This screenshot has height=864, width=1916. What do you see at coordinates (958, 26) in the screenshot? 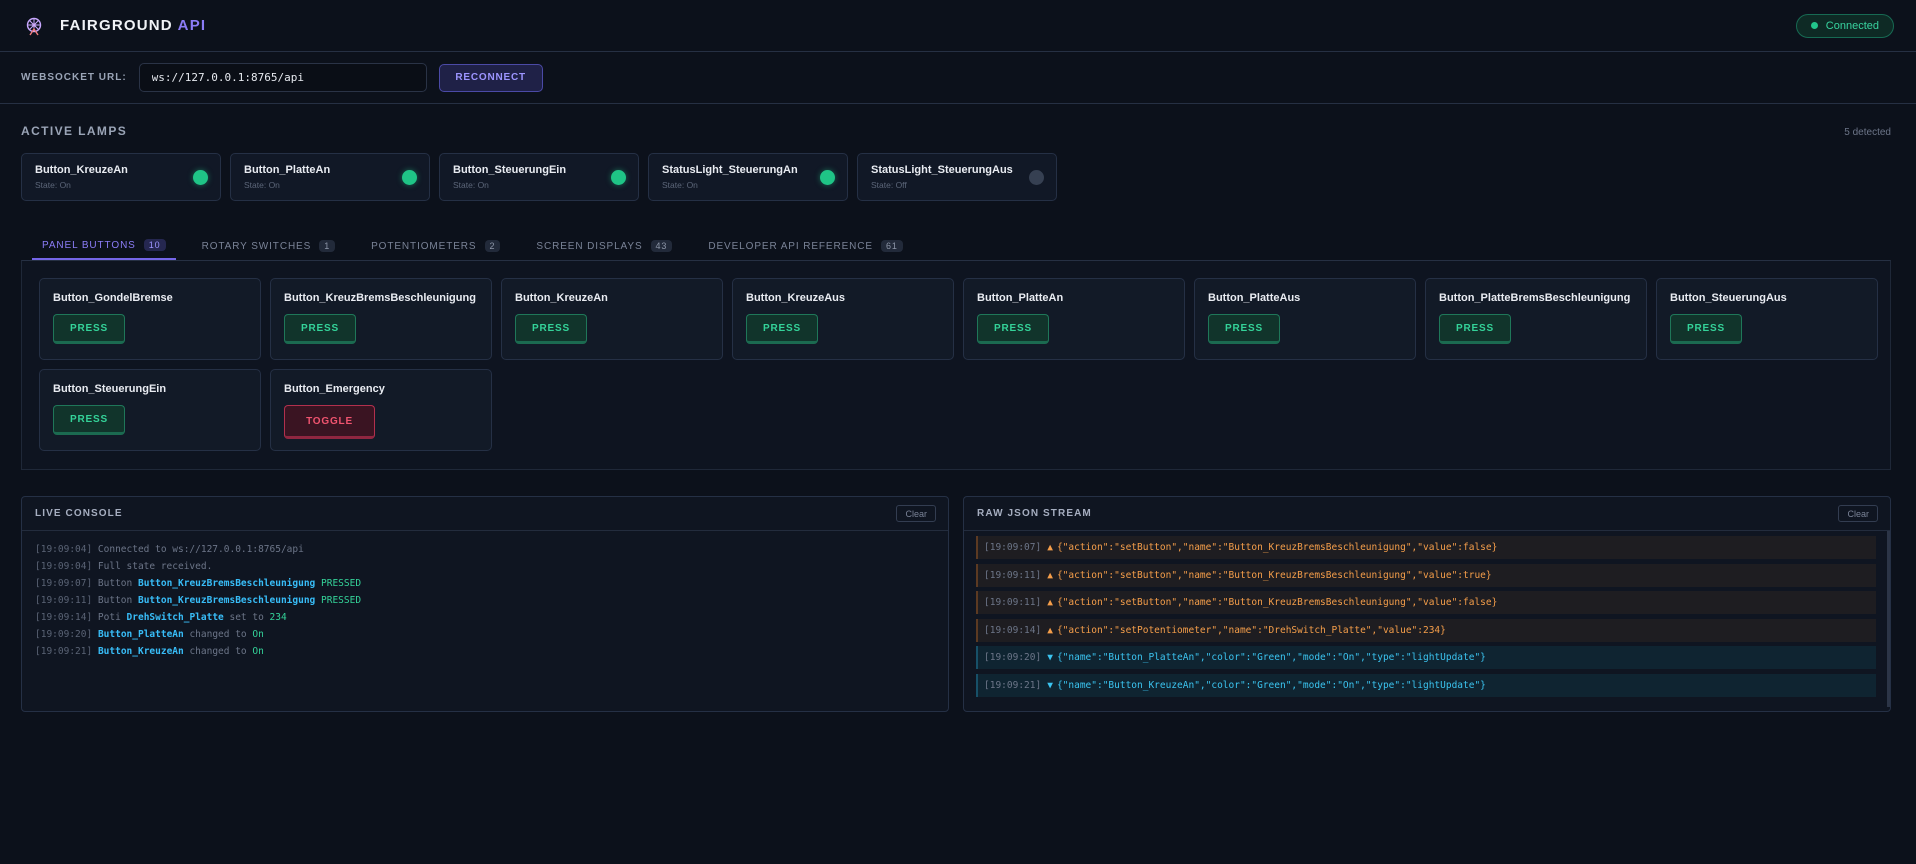
I see `top-bar: FAIRGROUND API Connected` at bounding box center [958, 26].